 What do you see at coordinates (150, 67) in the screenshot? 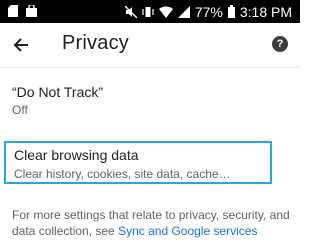
I see `app-bar-divider` at bounding box center [150, 67].